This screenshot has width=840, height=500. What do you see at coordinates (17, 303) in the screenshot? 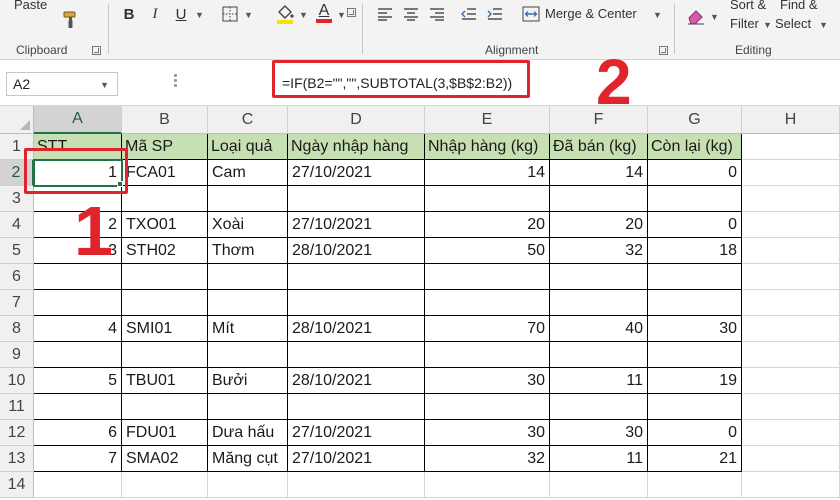
I see `row-header-7: 7` at bounding box center [17, 303].